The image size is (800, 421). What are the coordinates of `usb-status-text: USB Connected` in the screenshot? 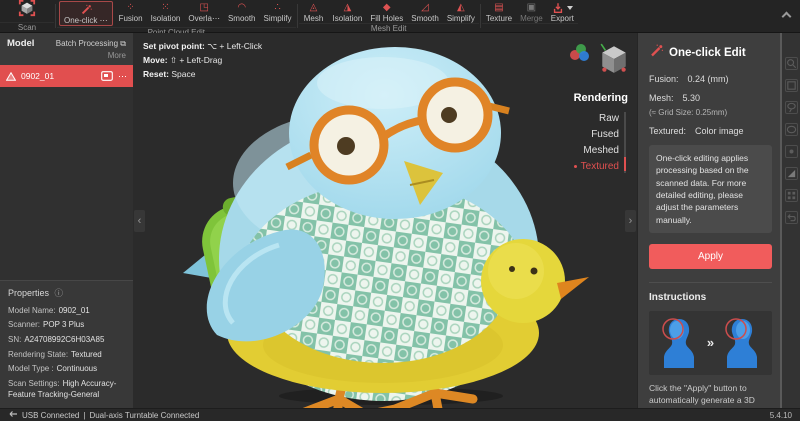 It's located at (51, 415).